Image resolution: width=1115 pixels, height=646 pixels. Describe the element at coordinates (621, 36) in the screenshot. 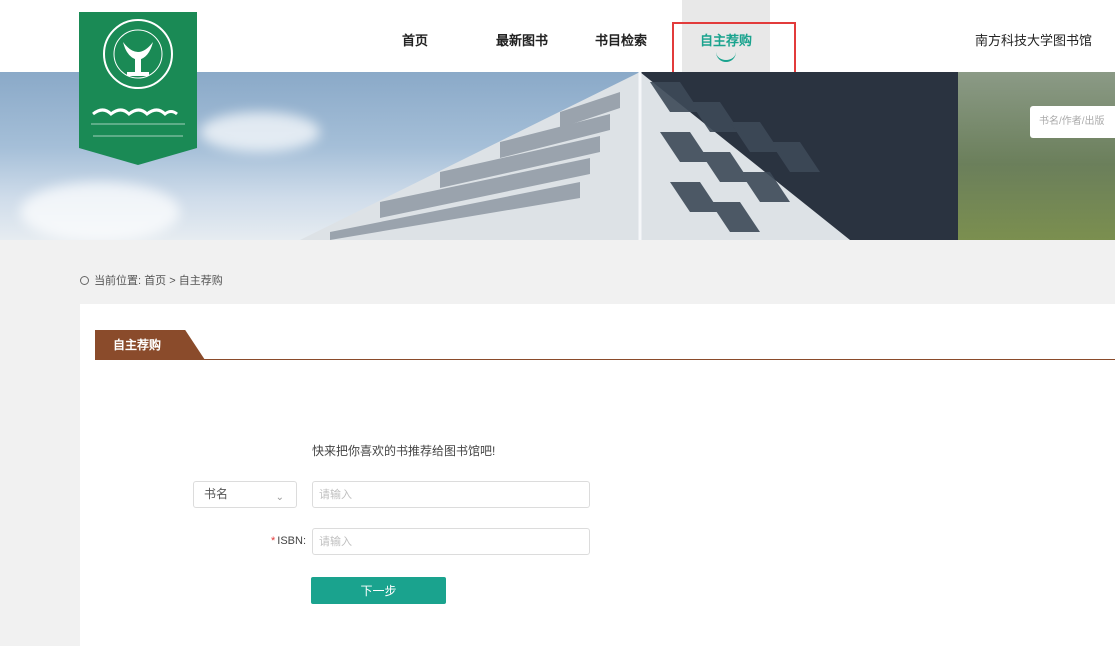

I see `nav-catalog-search: 书目检索` at that location.